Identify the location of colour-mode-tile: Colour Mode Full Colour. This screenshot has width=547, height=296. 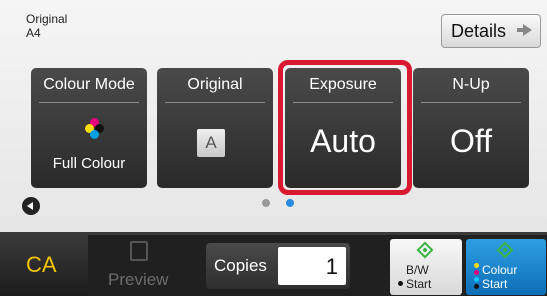
(89, 128).